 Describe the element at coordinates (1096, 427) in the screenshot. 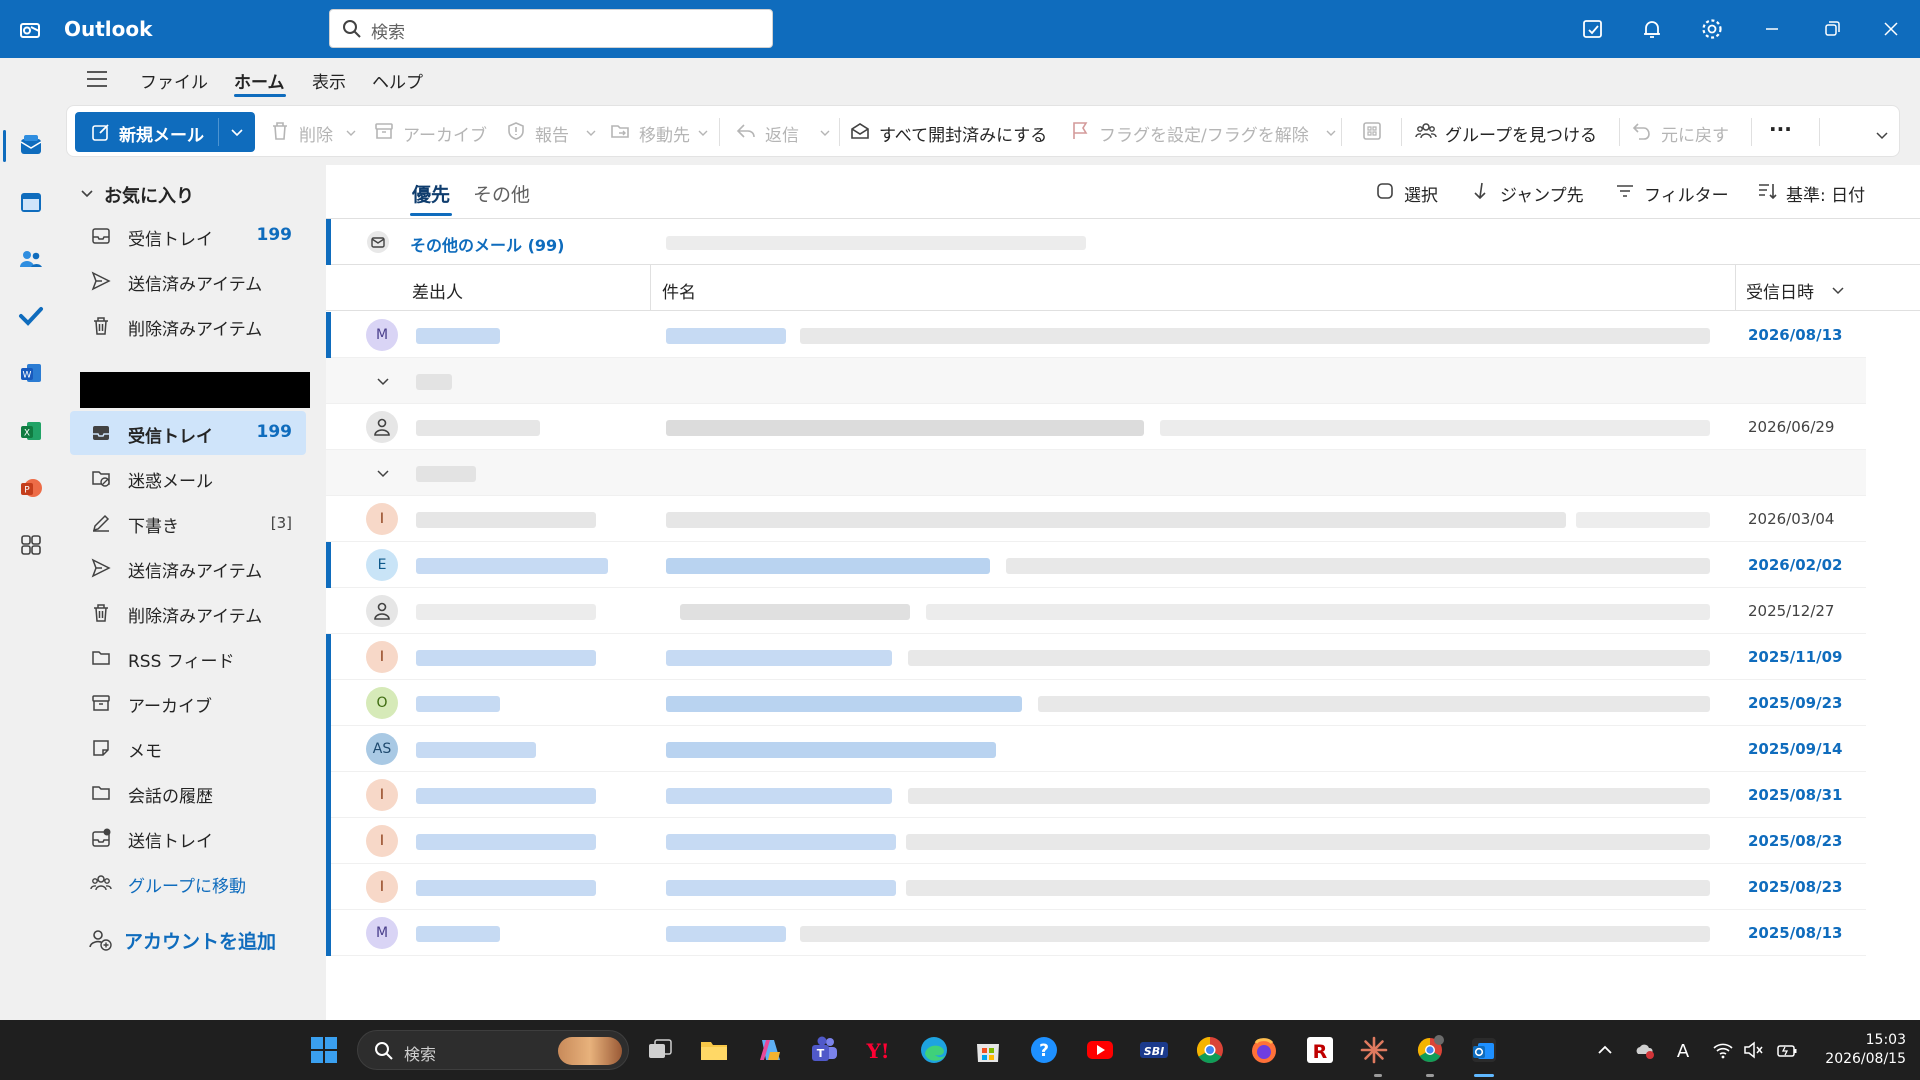

I see `message-row: 2026/06/29` at that location.